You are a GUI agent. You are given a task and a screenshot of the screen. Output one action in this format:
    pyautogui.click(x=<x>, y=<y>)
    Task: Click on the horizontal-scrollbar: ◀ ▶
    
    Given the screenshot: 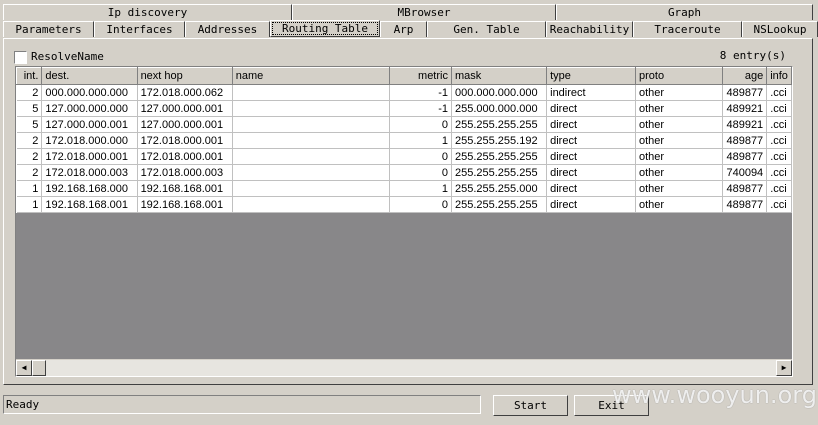 What is the action you would take?
    pyautogui.click(x=404, y=367)
    